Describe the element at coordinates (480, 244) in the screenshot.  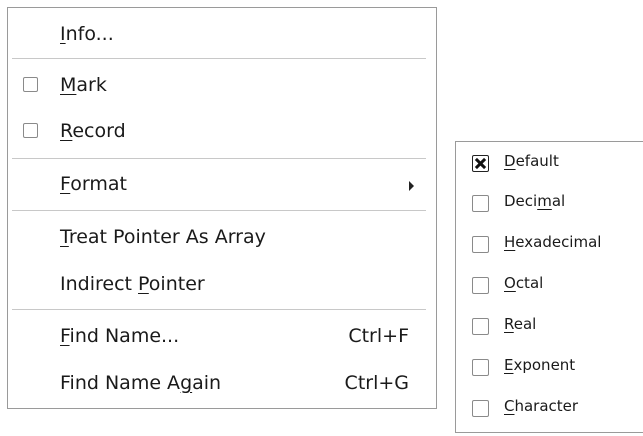
I see `hexadecimal-checkbox` at that location.